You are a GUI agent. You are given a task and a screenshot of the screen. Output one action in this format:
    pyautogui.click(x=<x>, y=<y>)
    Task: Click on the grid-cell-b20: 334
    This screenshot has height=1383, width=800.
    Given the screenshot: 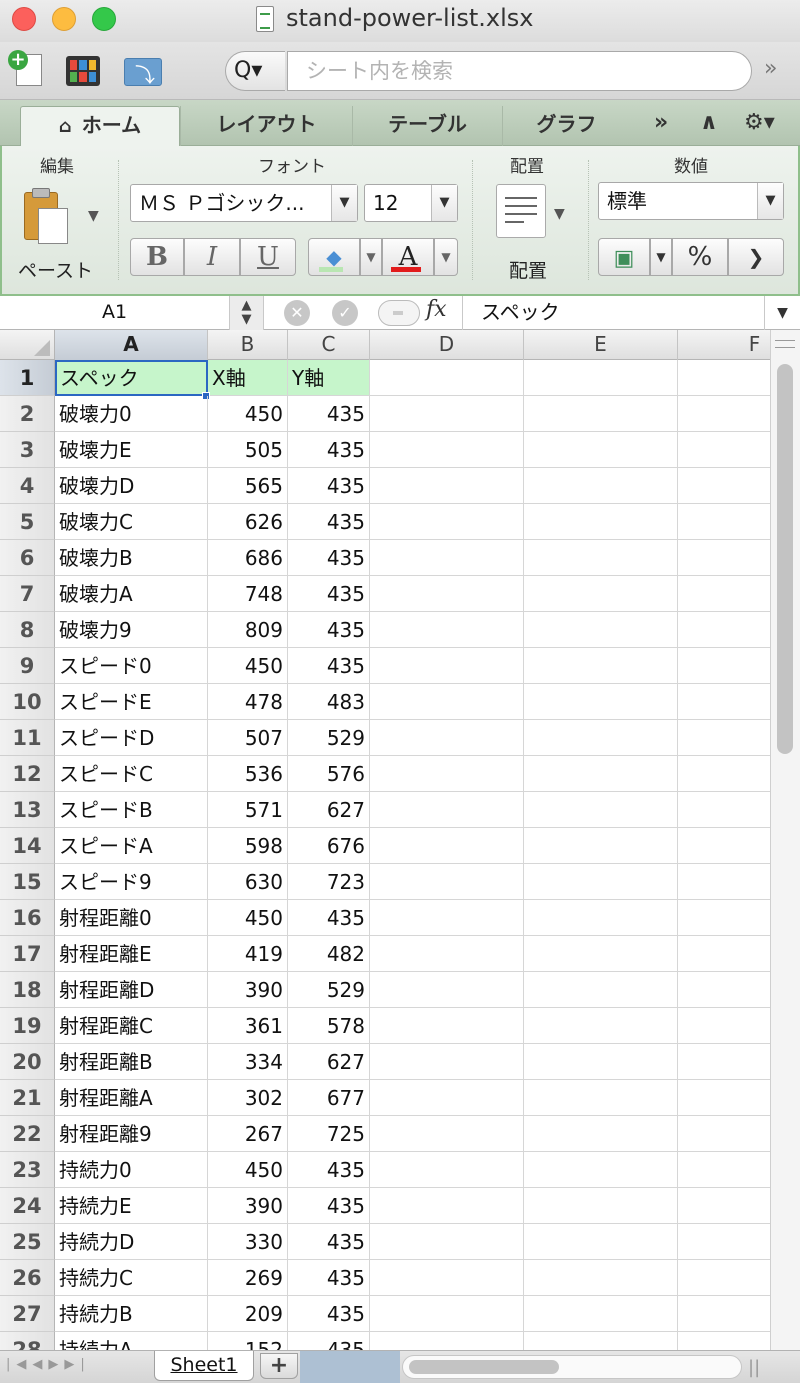 What is the action you would take?
    pyautogui.click(x=248, y=1062)
    